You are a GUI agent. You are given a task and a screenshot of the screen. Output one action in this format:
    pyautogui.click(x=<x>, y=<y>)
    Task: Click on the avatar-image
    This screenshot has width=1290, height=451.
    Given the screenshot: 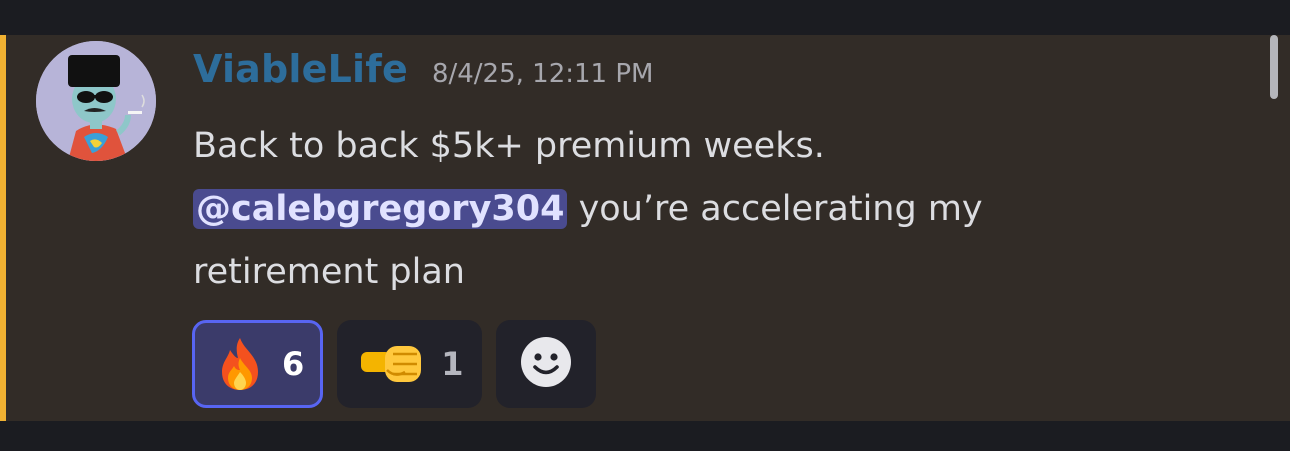 What is the action you would take?
    pyautogui.click(x=96, y=101)
    